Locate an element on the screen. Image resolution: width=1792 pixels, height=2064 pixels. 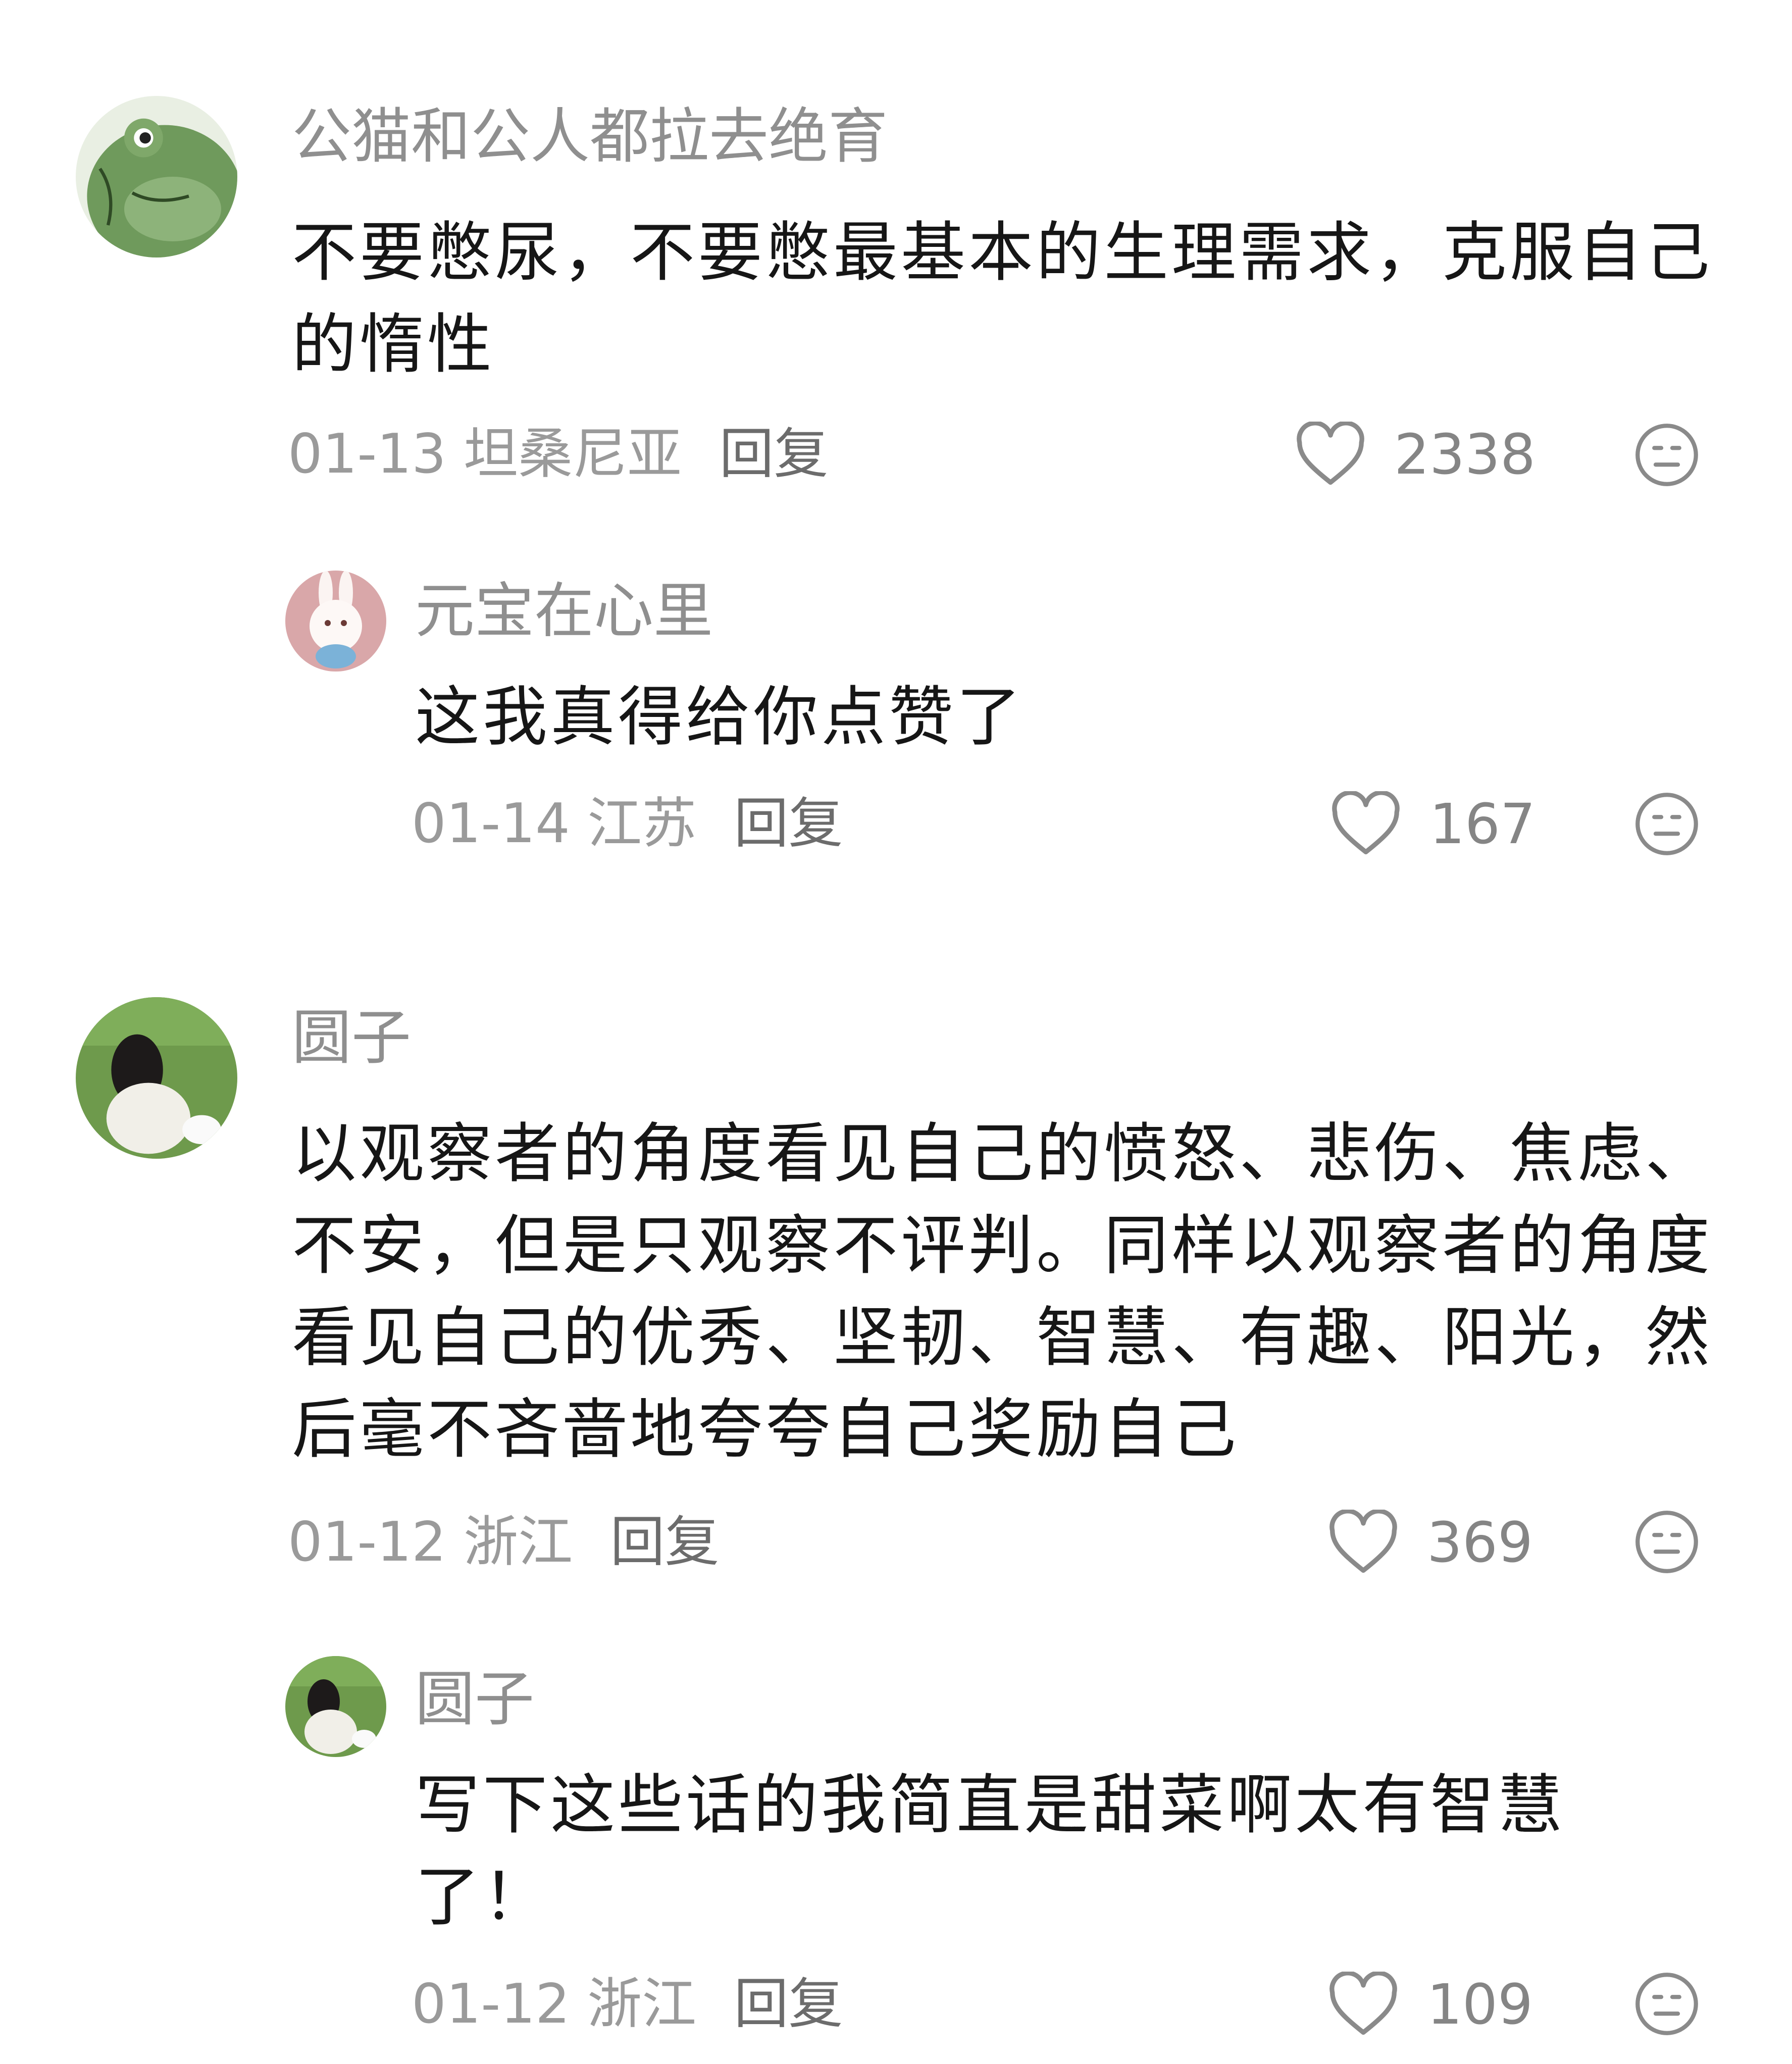
like-count: 167 is located at coordinates (1482, 824).